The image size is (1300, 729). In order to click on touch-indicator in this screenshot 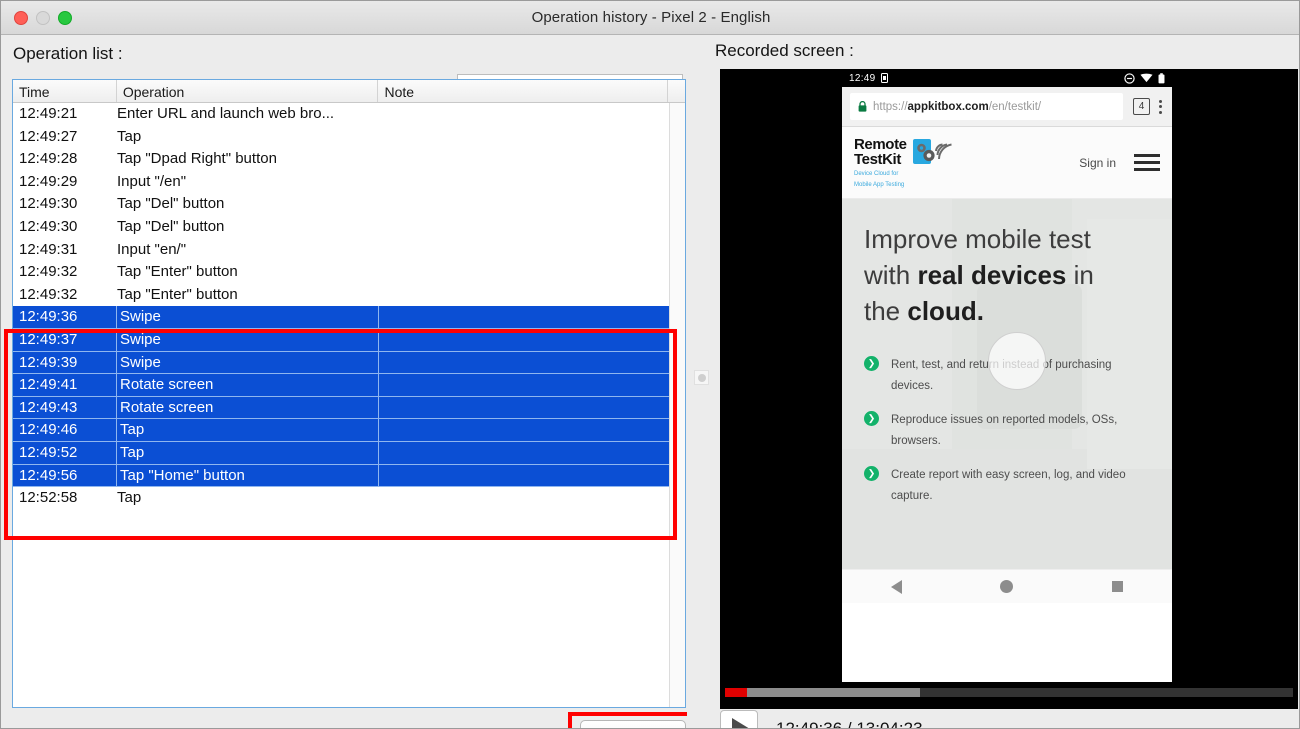, I will do `click(1017, 361)`.